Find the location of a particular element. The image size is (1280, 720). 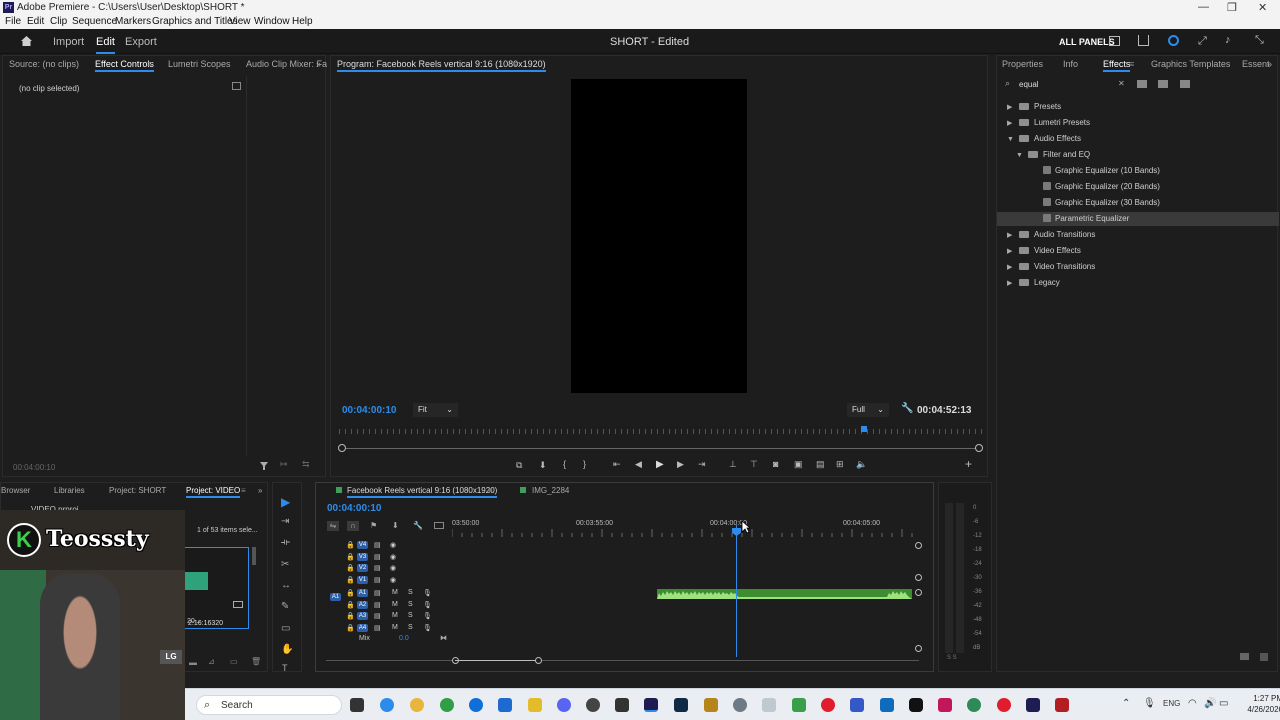

chevron-right-icon: ▶ is located at coordinates (1011, 252).